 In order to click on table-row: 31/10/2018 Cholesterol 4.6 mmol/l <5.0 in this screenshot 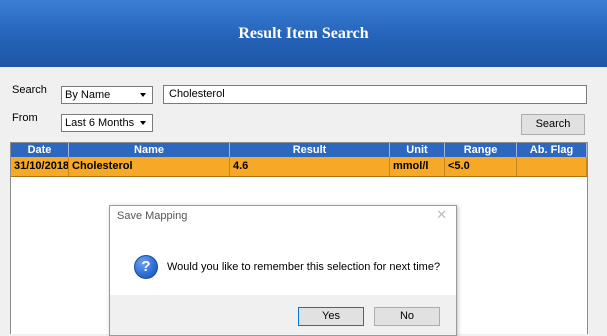, I will do `click(299, 167)`.